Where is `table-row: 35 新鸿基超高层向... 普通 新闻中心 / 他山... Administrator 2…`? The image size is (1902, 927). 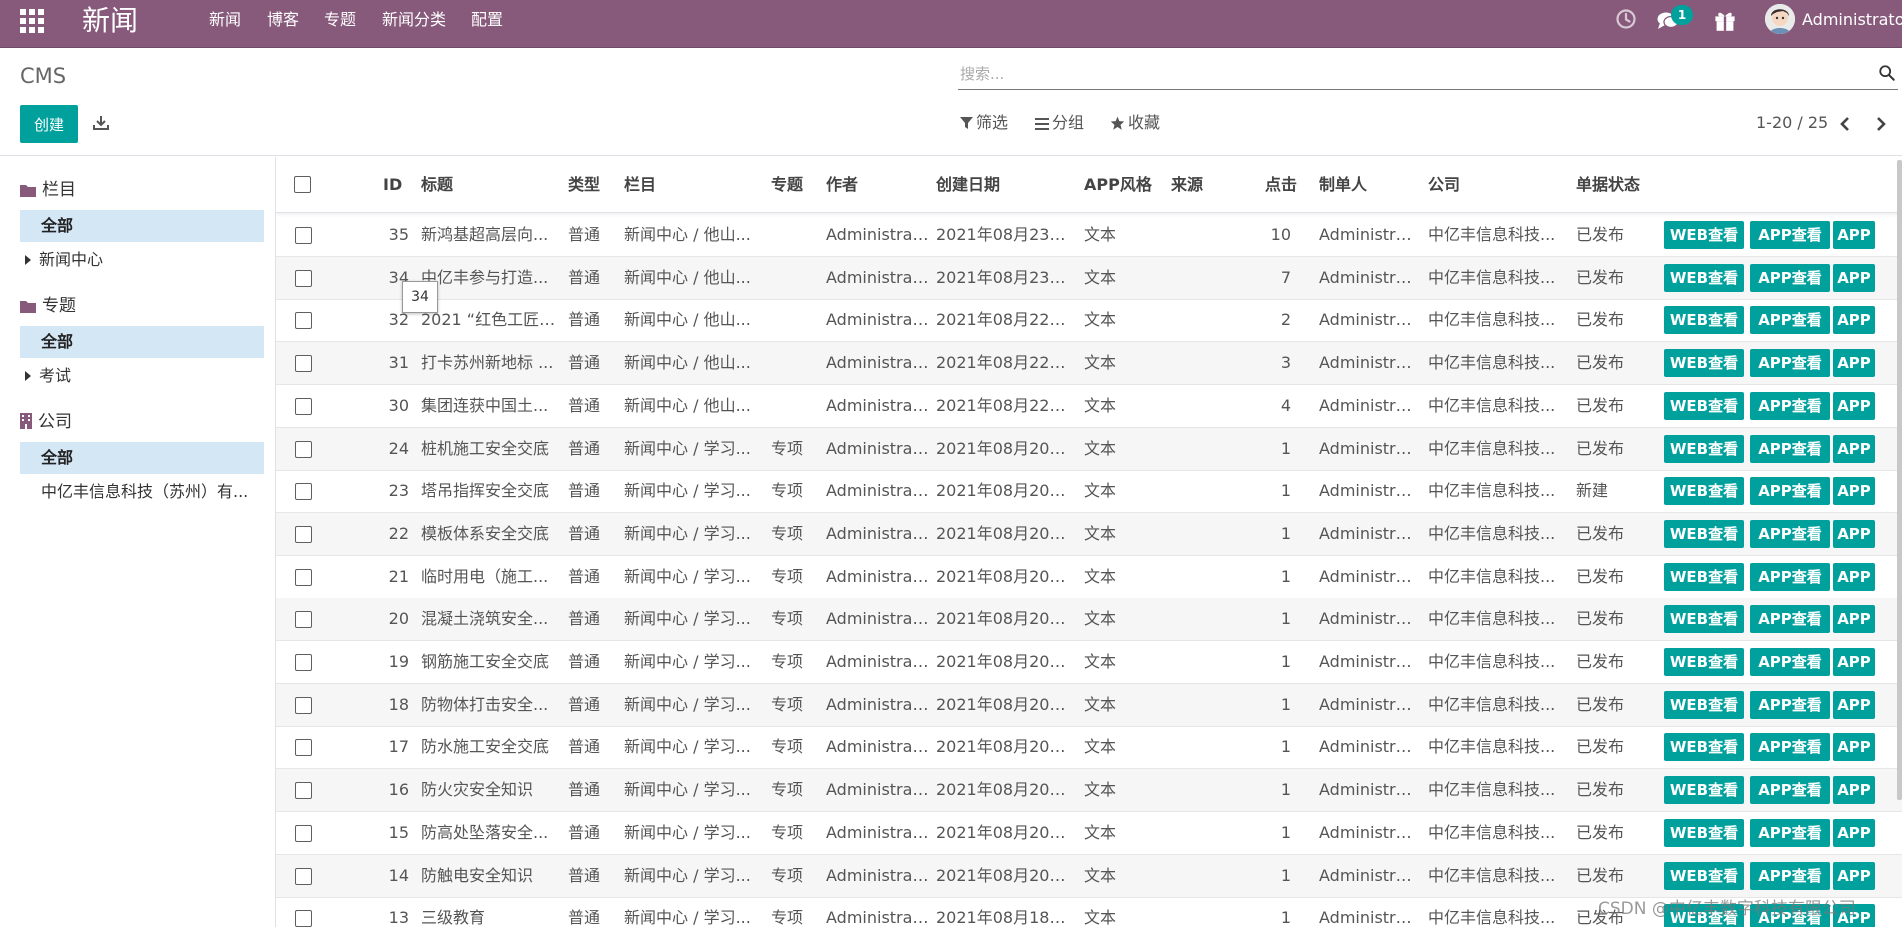 table-row: 35 新鸿基超高层向... 普通 新闻中心 / 他山... Administrator 2… is located at coordinates (1089, 235).